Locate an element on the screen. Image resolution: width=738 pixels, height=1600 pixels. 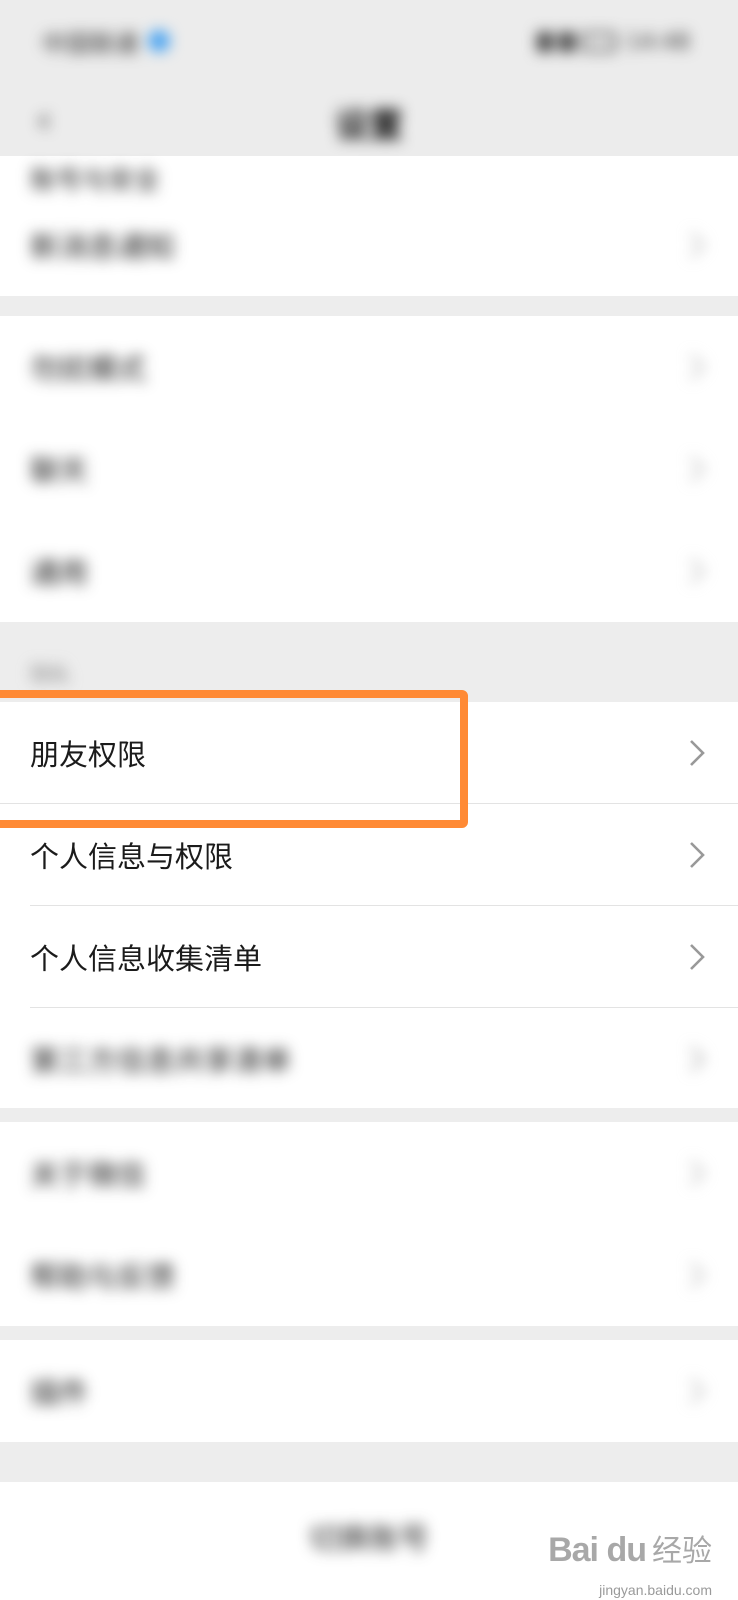
status-left: 中国联通 is located at coordinates (106, 42).